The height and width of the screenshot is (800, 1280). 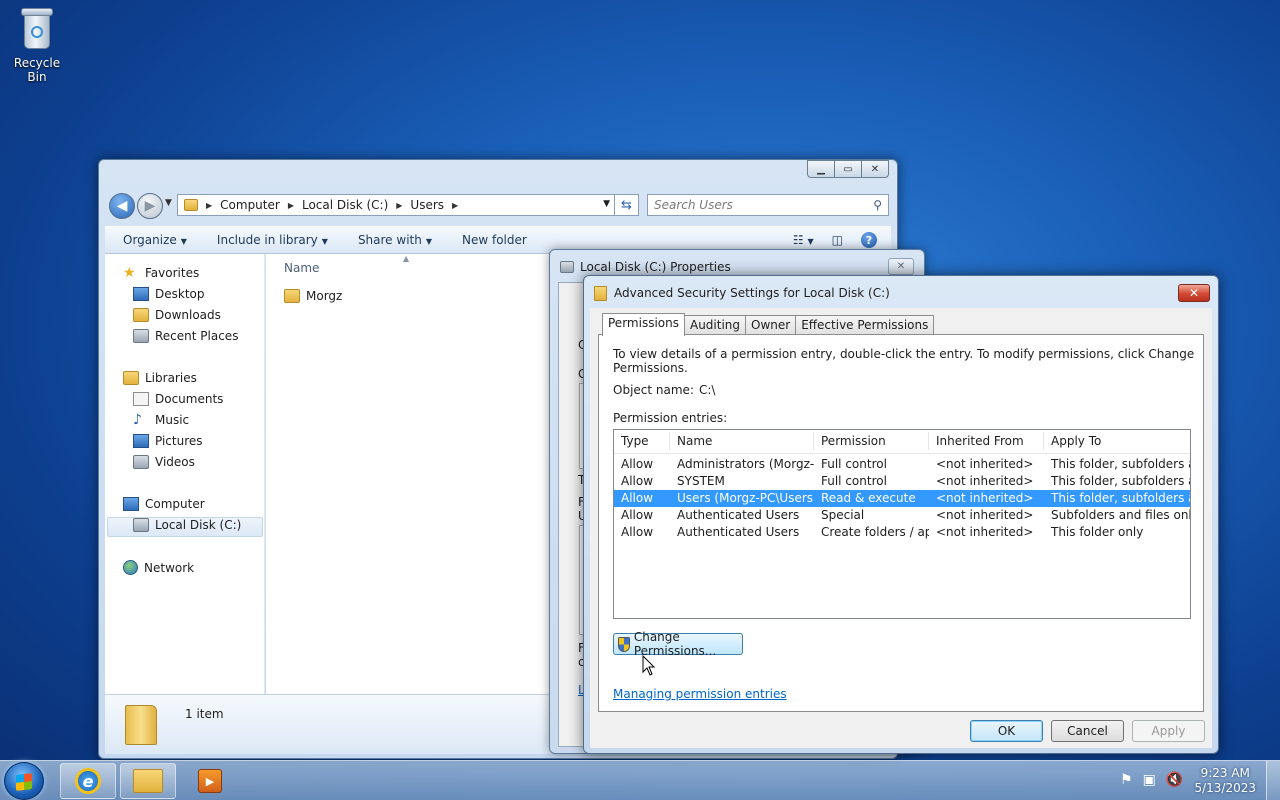 I want to click on taskbar-media-player: ▶, so click(x=210, y=781).